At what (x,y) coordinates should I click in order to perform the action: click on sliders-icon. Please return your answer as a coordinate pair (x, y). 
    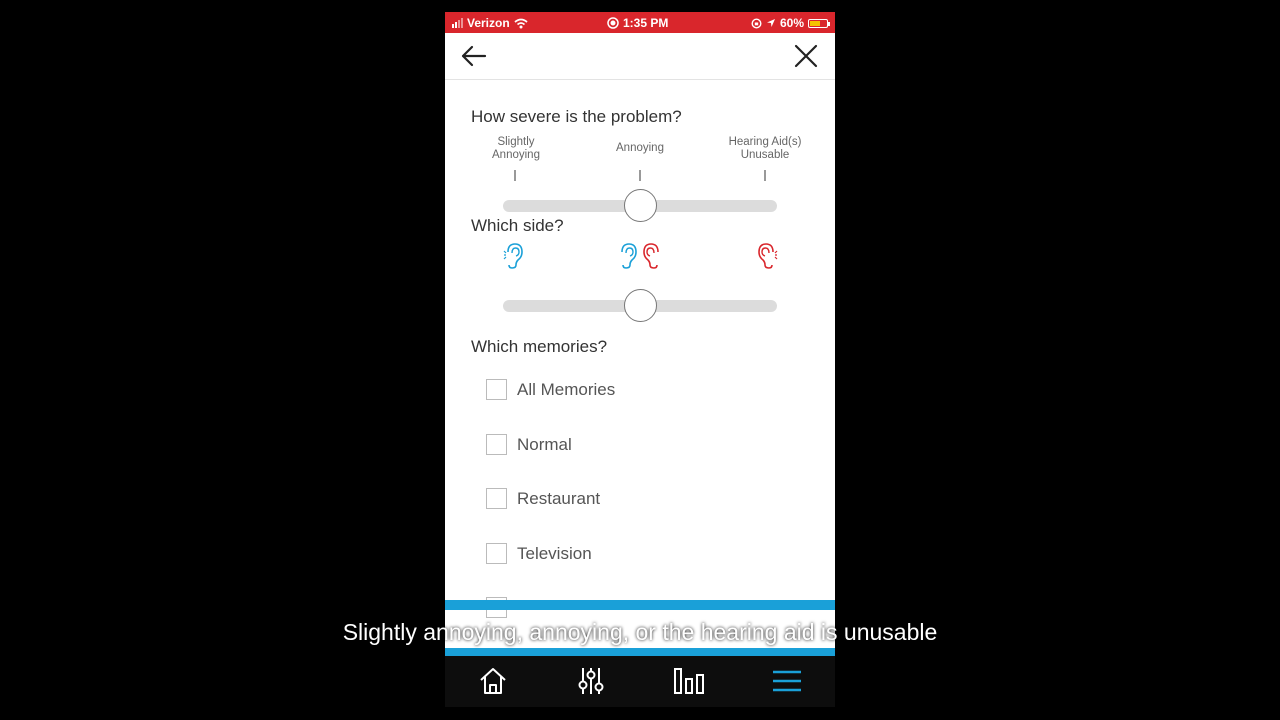
    Looking at the image, I should click on (591, 681).